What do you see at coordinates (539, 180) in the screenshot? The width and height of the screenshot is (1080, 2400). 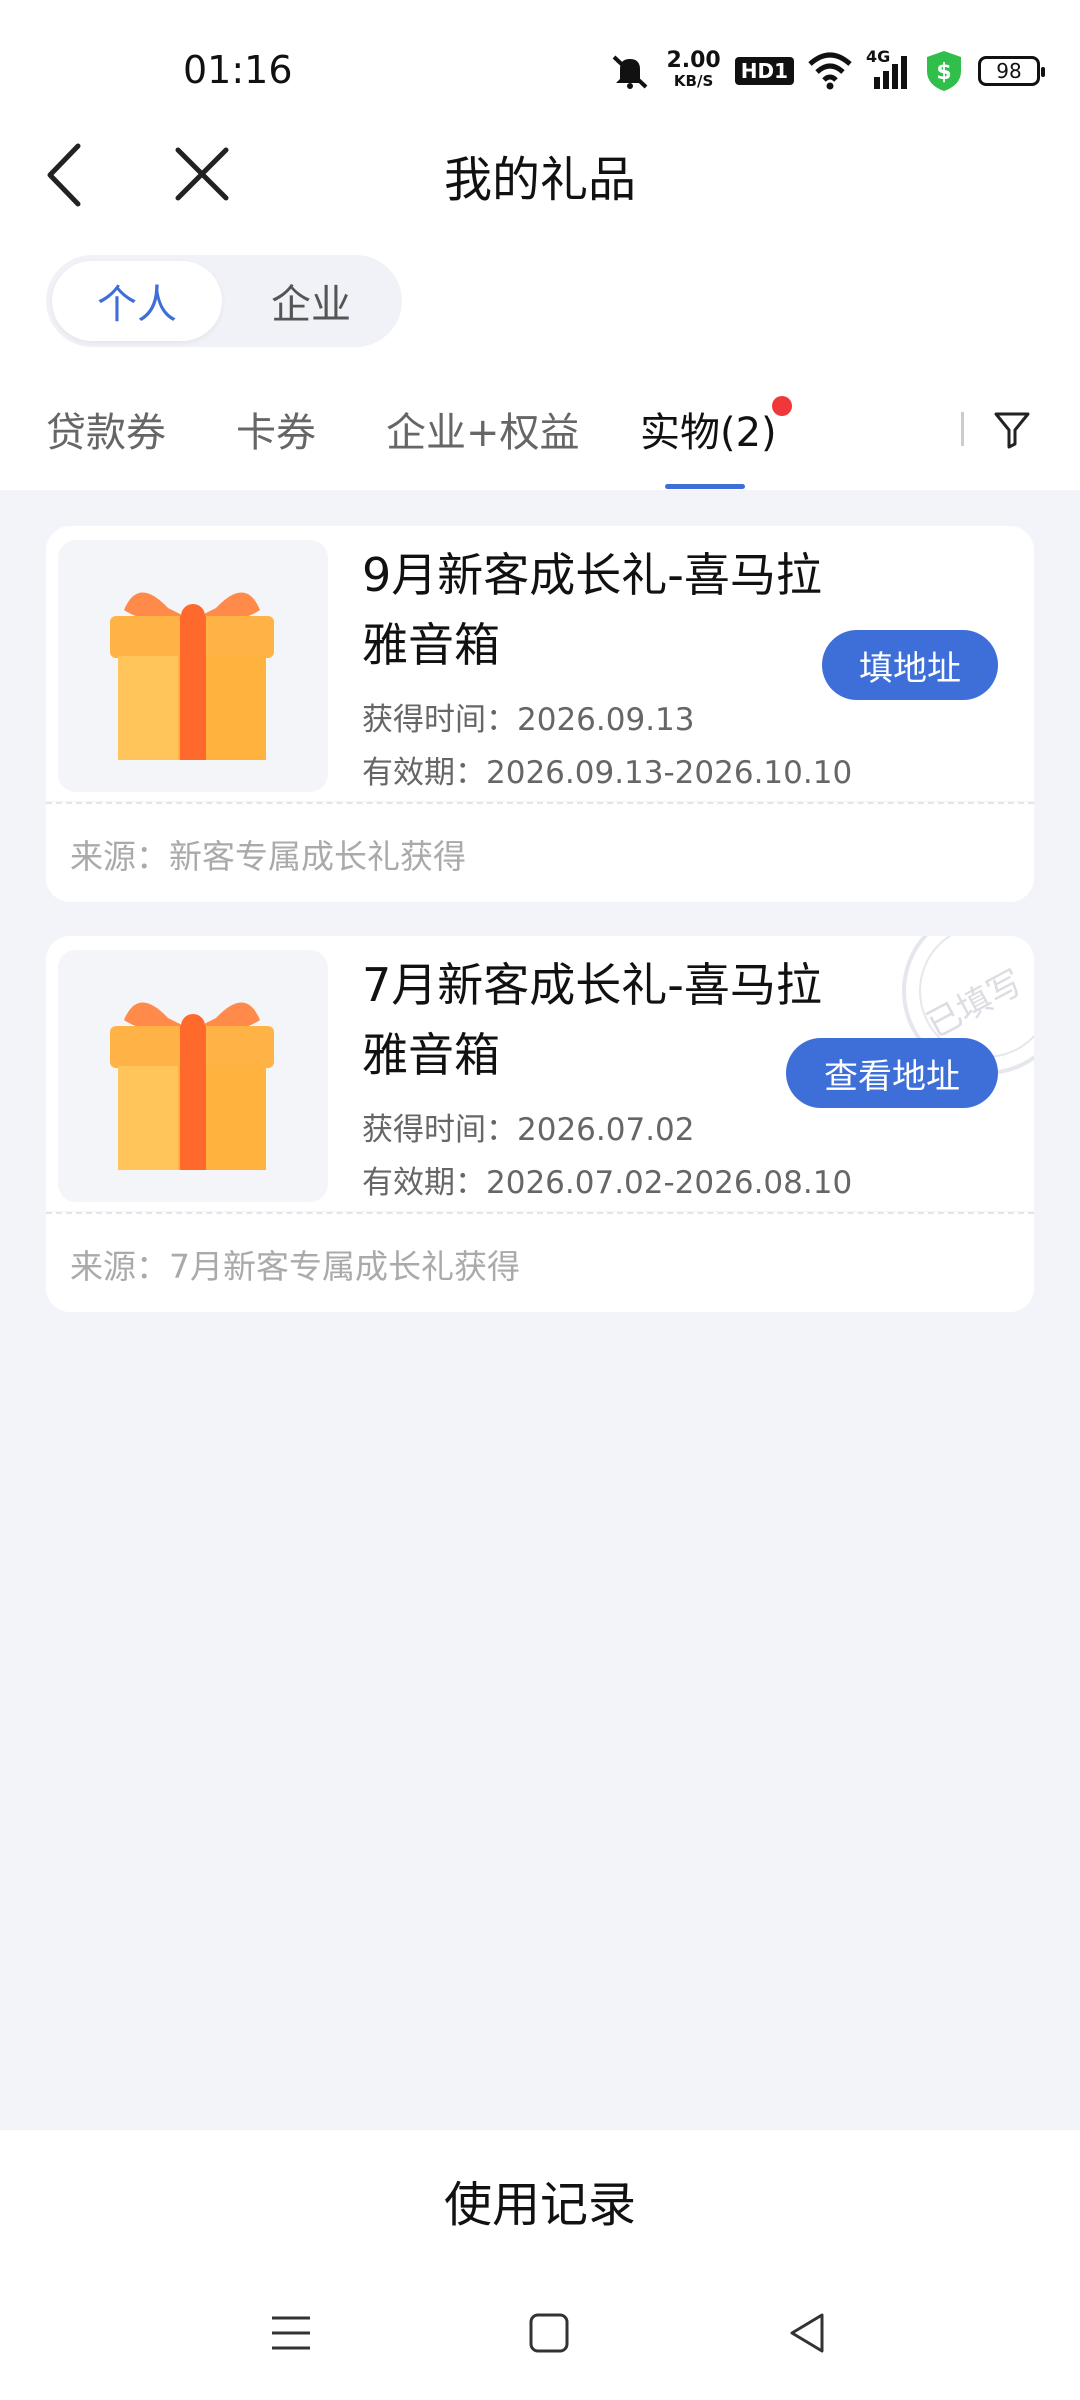 I see `page-title: 我的礼品` at bounding box center [539, 180].